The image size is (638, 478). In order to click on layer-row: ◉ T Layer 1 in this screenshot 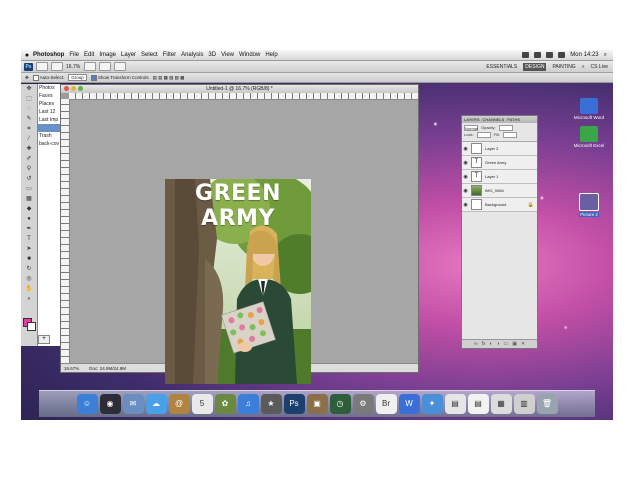, I will do `click(499, 177)`.